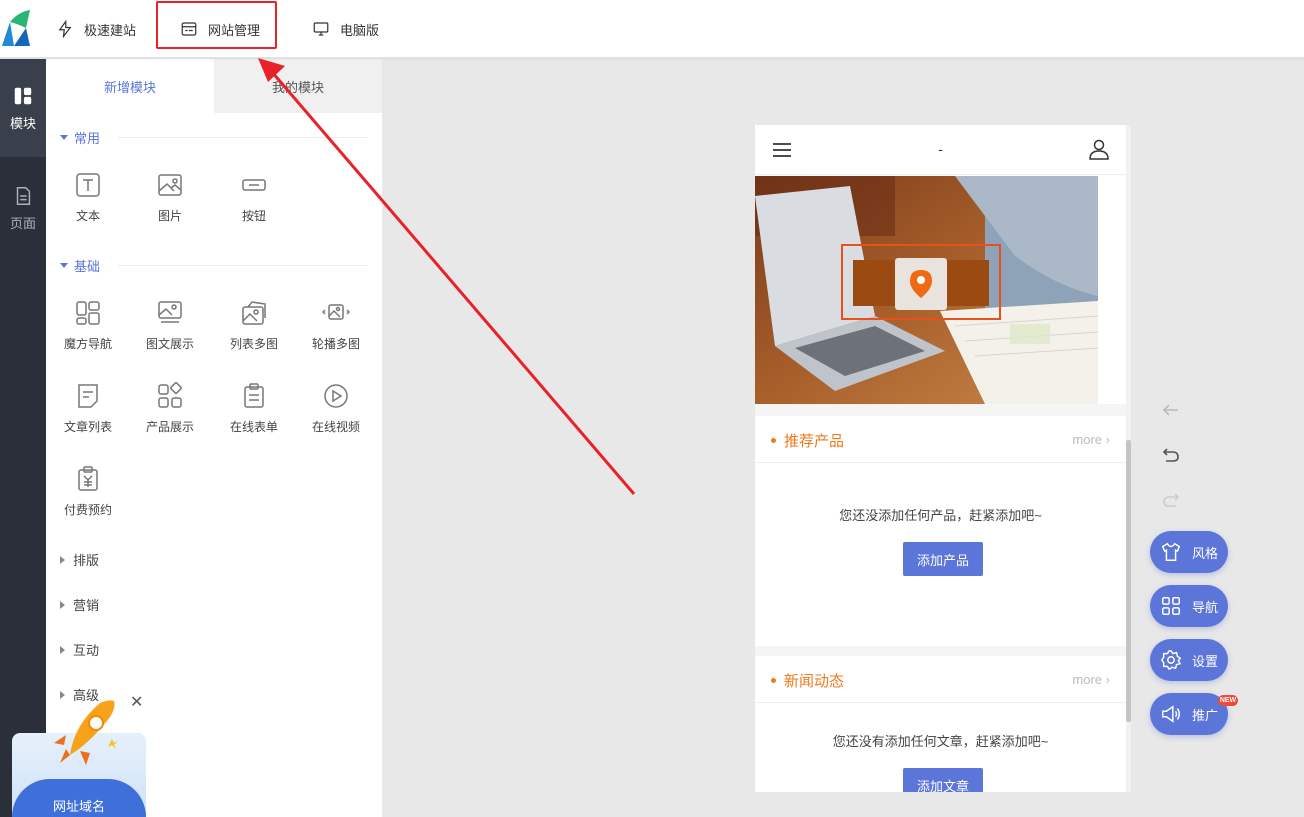  What do you see at coordinates (22, 223) in the screenshot?
I see `rail-label: 页面` at bounding box center [22, 223].